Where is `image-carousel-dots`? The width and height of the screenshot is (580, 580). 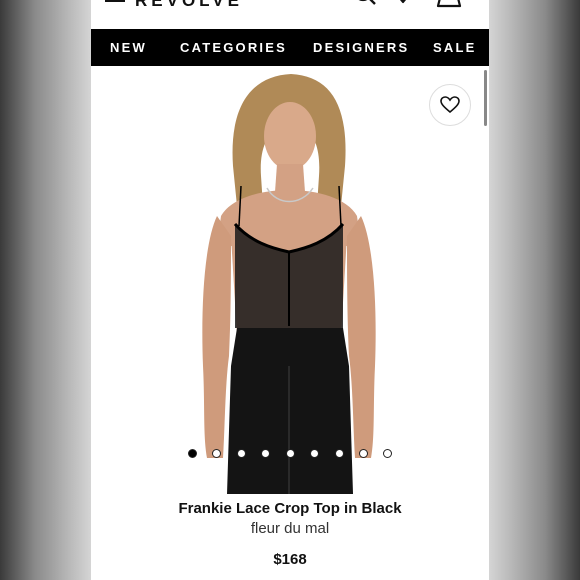
image-carousel-dots is located at coordinates (290, 454).